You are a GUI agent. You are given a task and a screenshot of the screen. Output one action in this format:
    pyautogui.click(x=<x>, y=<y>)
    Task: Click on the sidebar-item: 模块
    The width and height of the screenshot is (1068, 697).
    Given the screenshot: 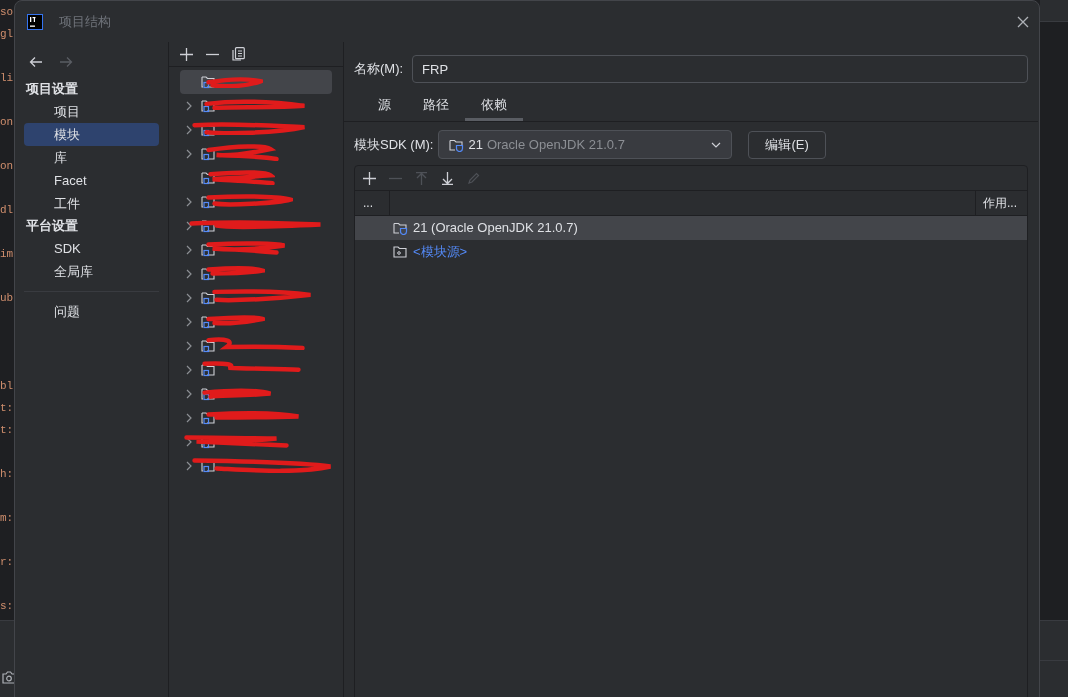 What is the action you would take?
    pyautogui.click(x=91, y=134)
    